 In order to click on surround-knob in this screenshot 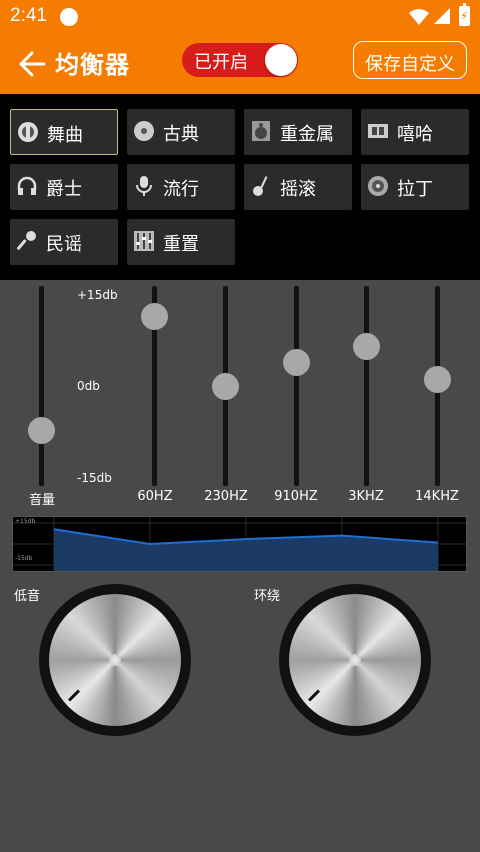, I will do `click(355, 660)`.